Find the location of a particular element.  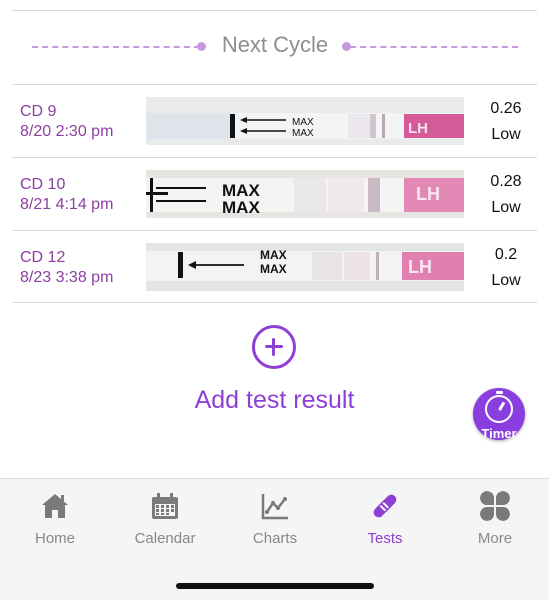

cycle-header: Next Cycle is located at coordinates (274, 46).